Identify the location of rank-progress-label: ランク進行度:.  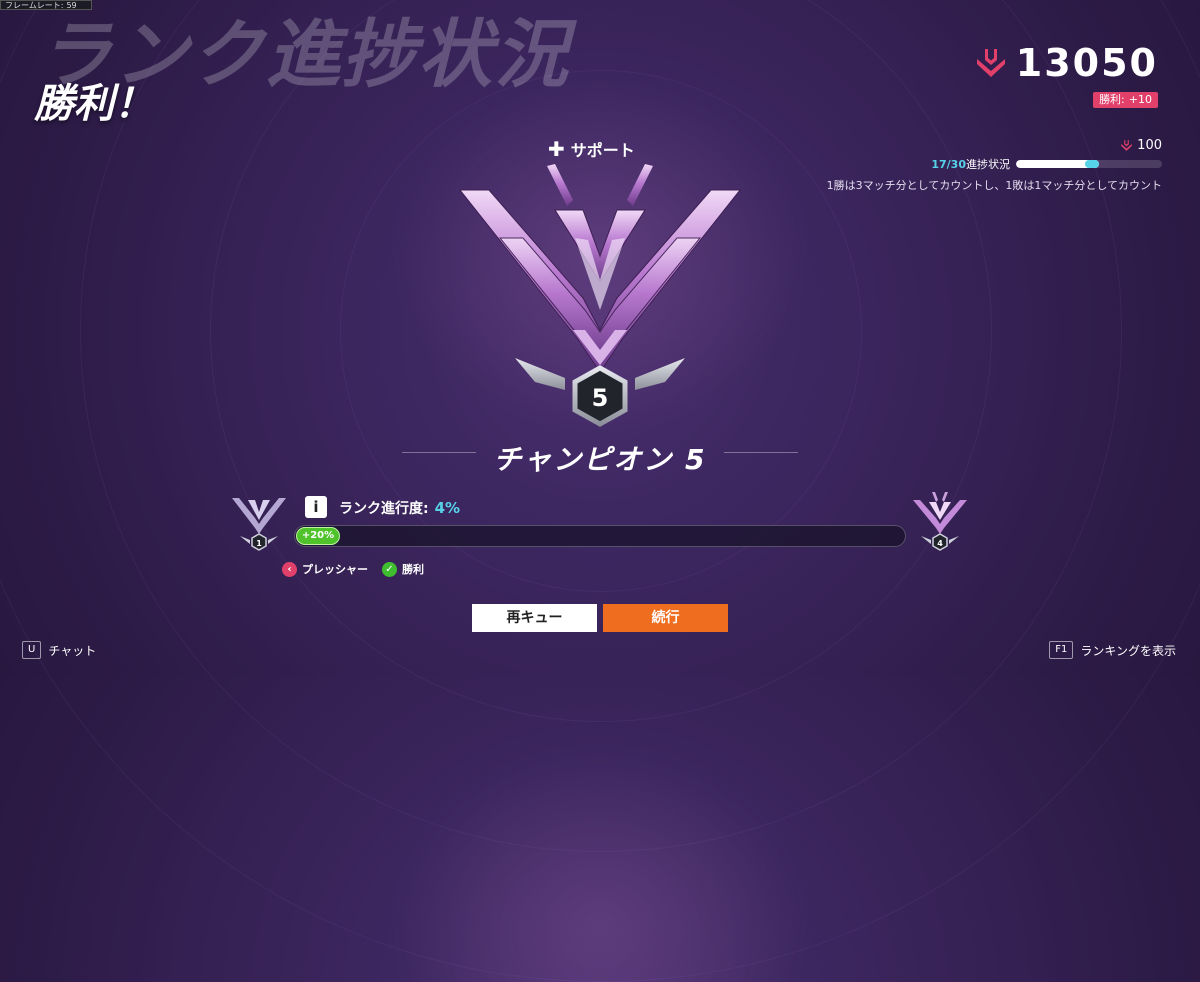
(384, 509).